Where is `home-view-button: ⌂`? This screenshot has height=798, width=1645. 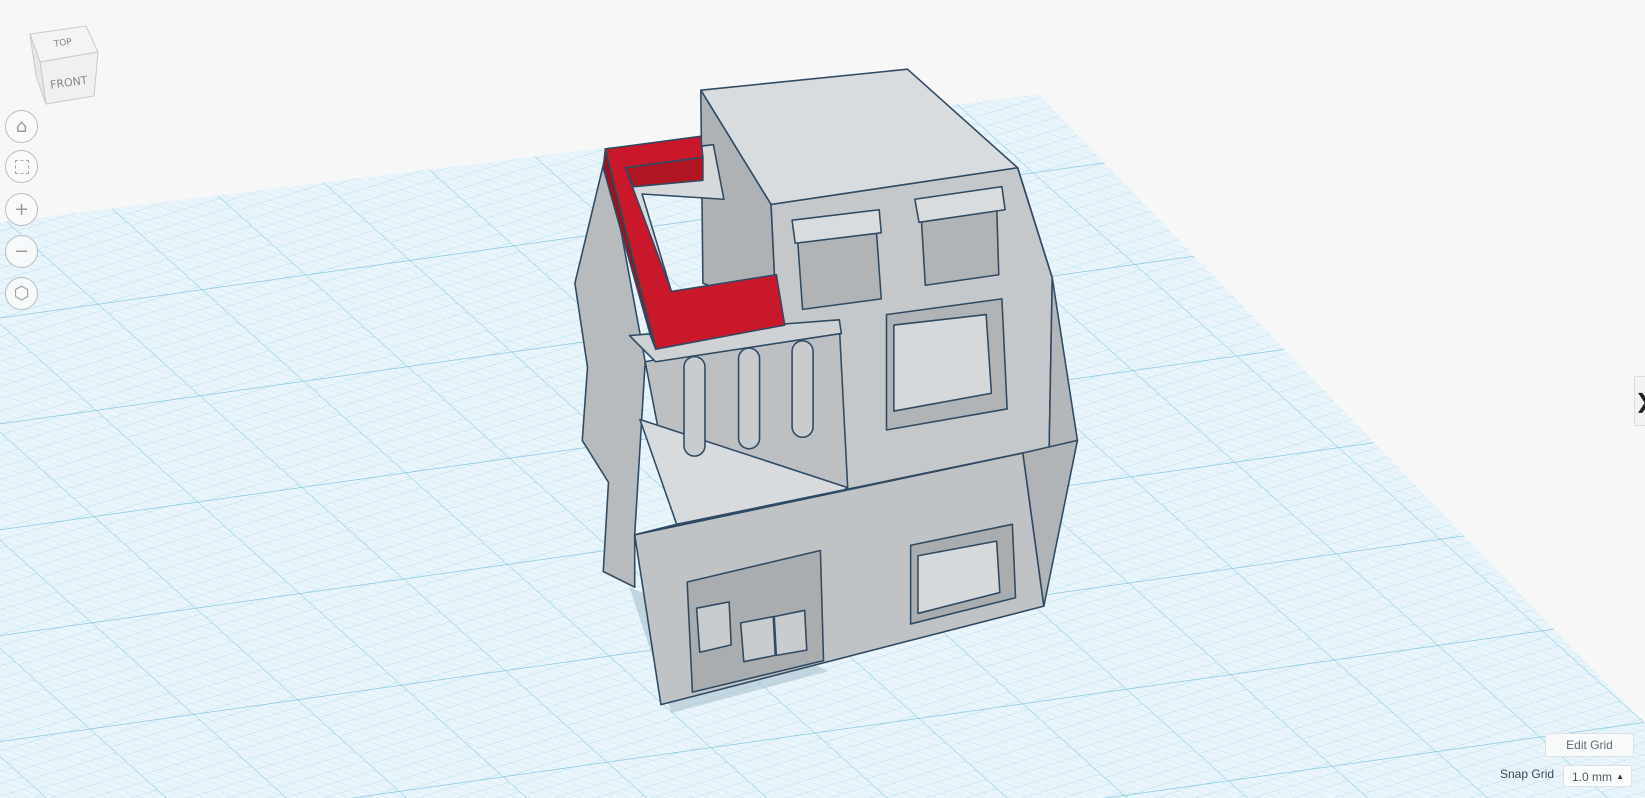
home-view-button: ⌂ is located at coordinates (21, 126).